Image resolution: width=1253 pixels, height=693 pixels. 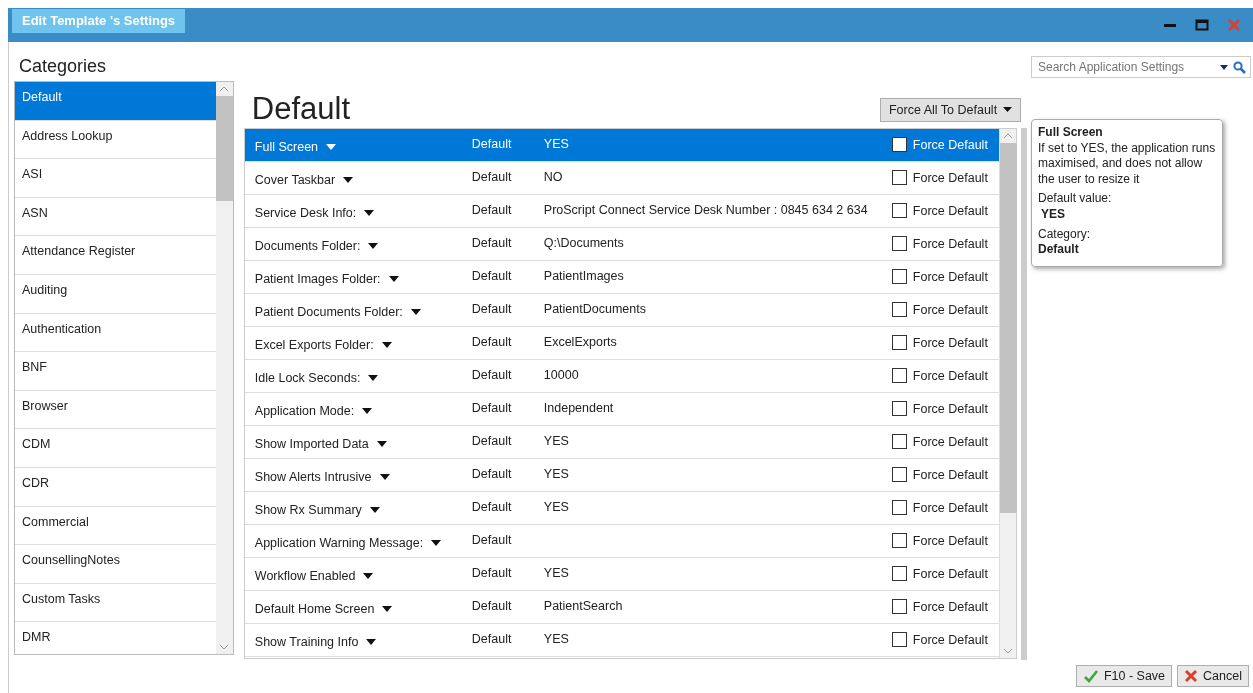 I want to click on search-field: Search Application Settings, so click(x=1141, y=67).